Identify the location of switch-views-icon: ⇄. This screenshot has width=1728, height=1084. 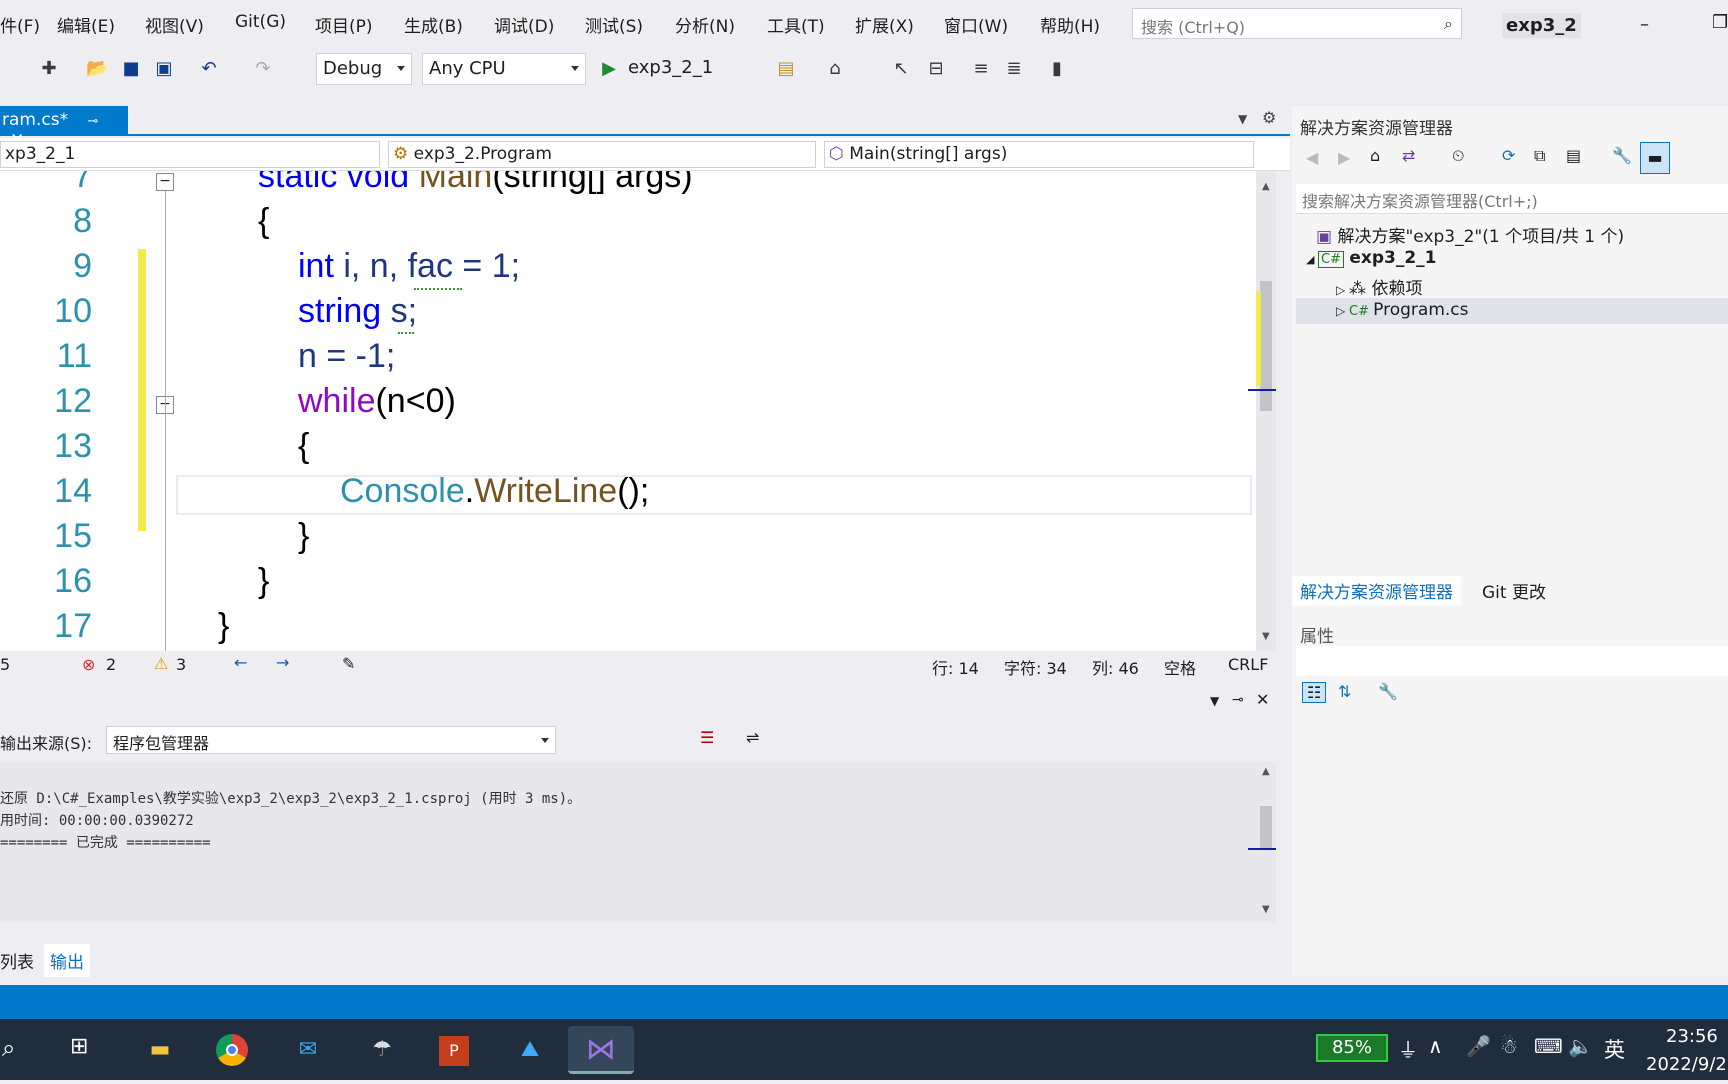
(1408, 155).